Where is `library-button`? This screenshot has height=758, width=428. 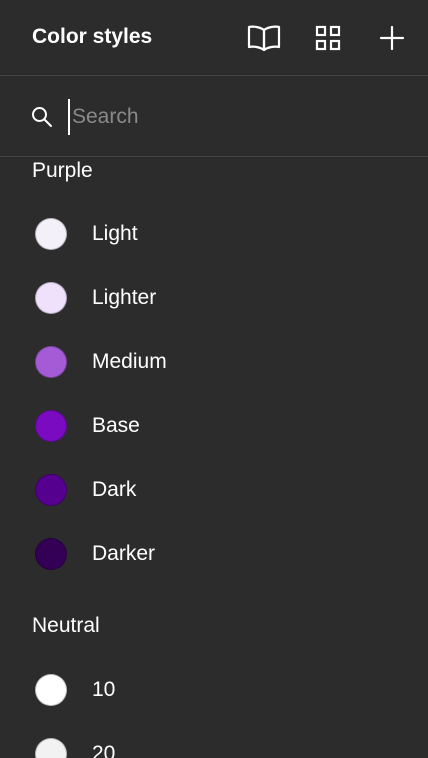 library-button is located at coordinates (264, 38).